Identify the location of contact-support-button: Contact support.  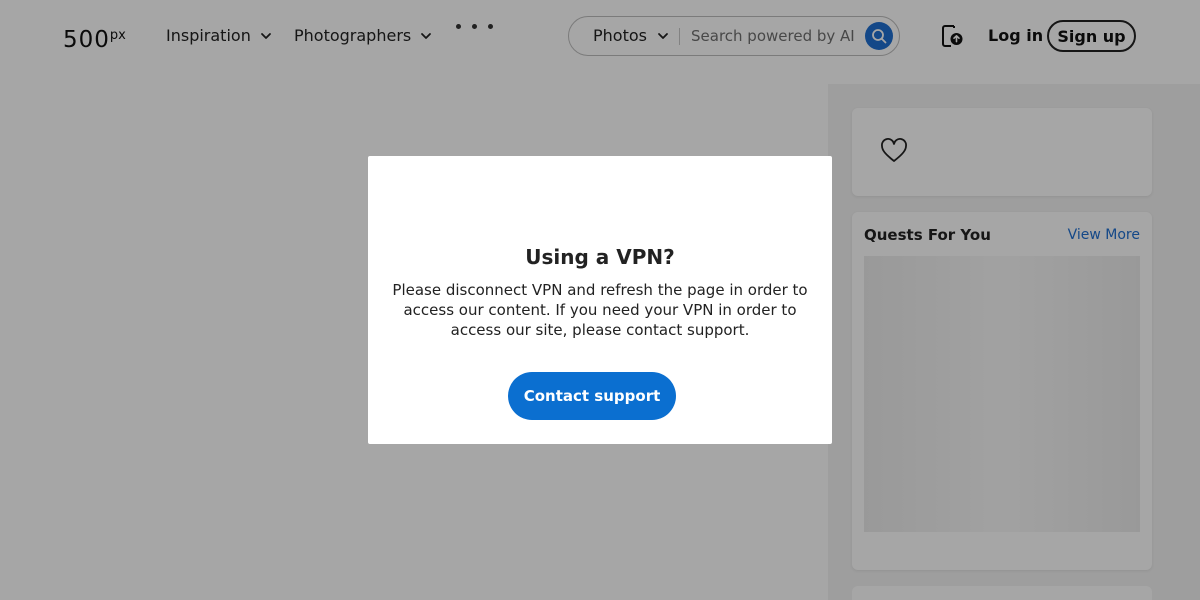
(592, 396).